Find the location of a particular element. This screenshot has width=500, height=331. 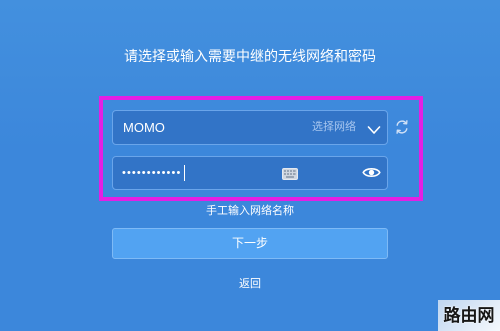

next-button: 下一步 is located at coordinates (250, 243).